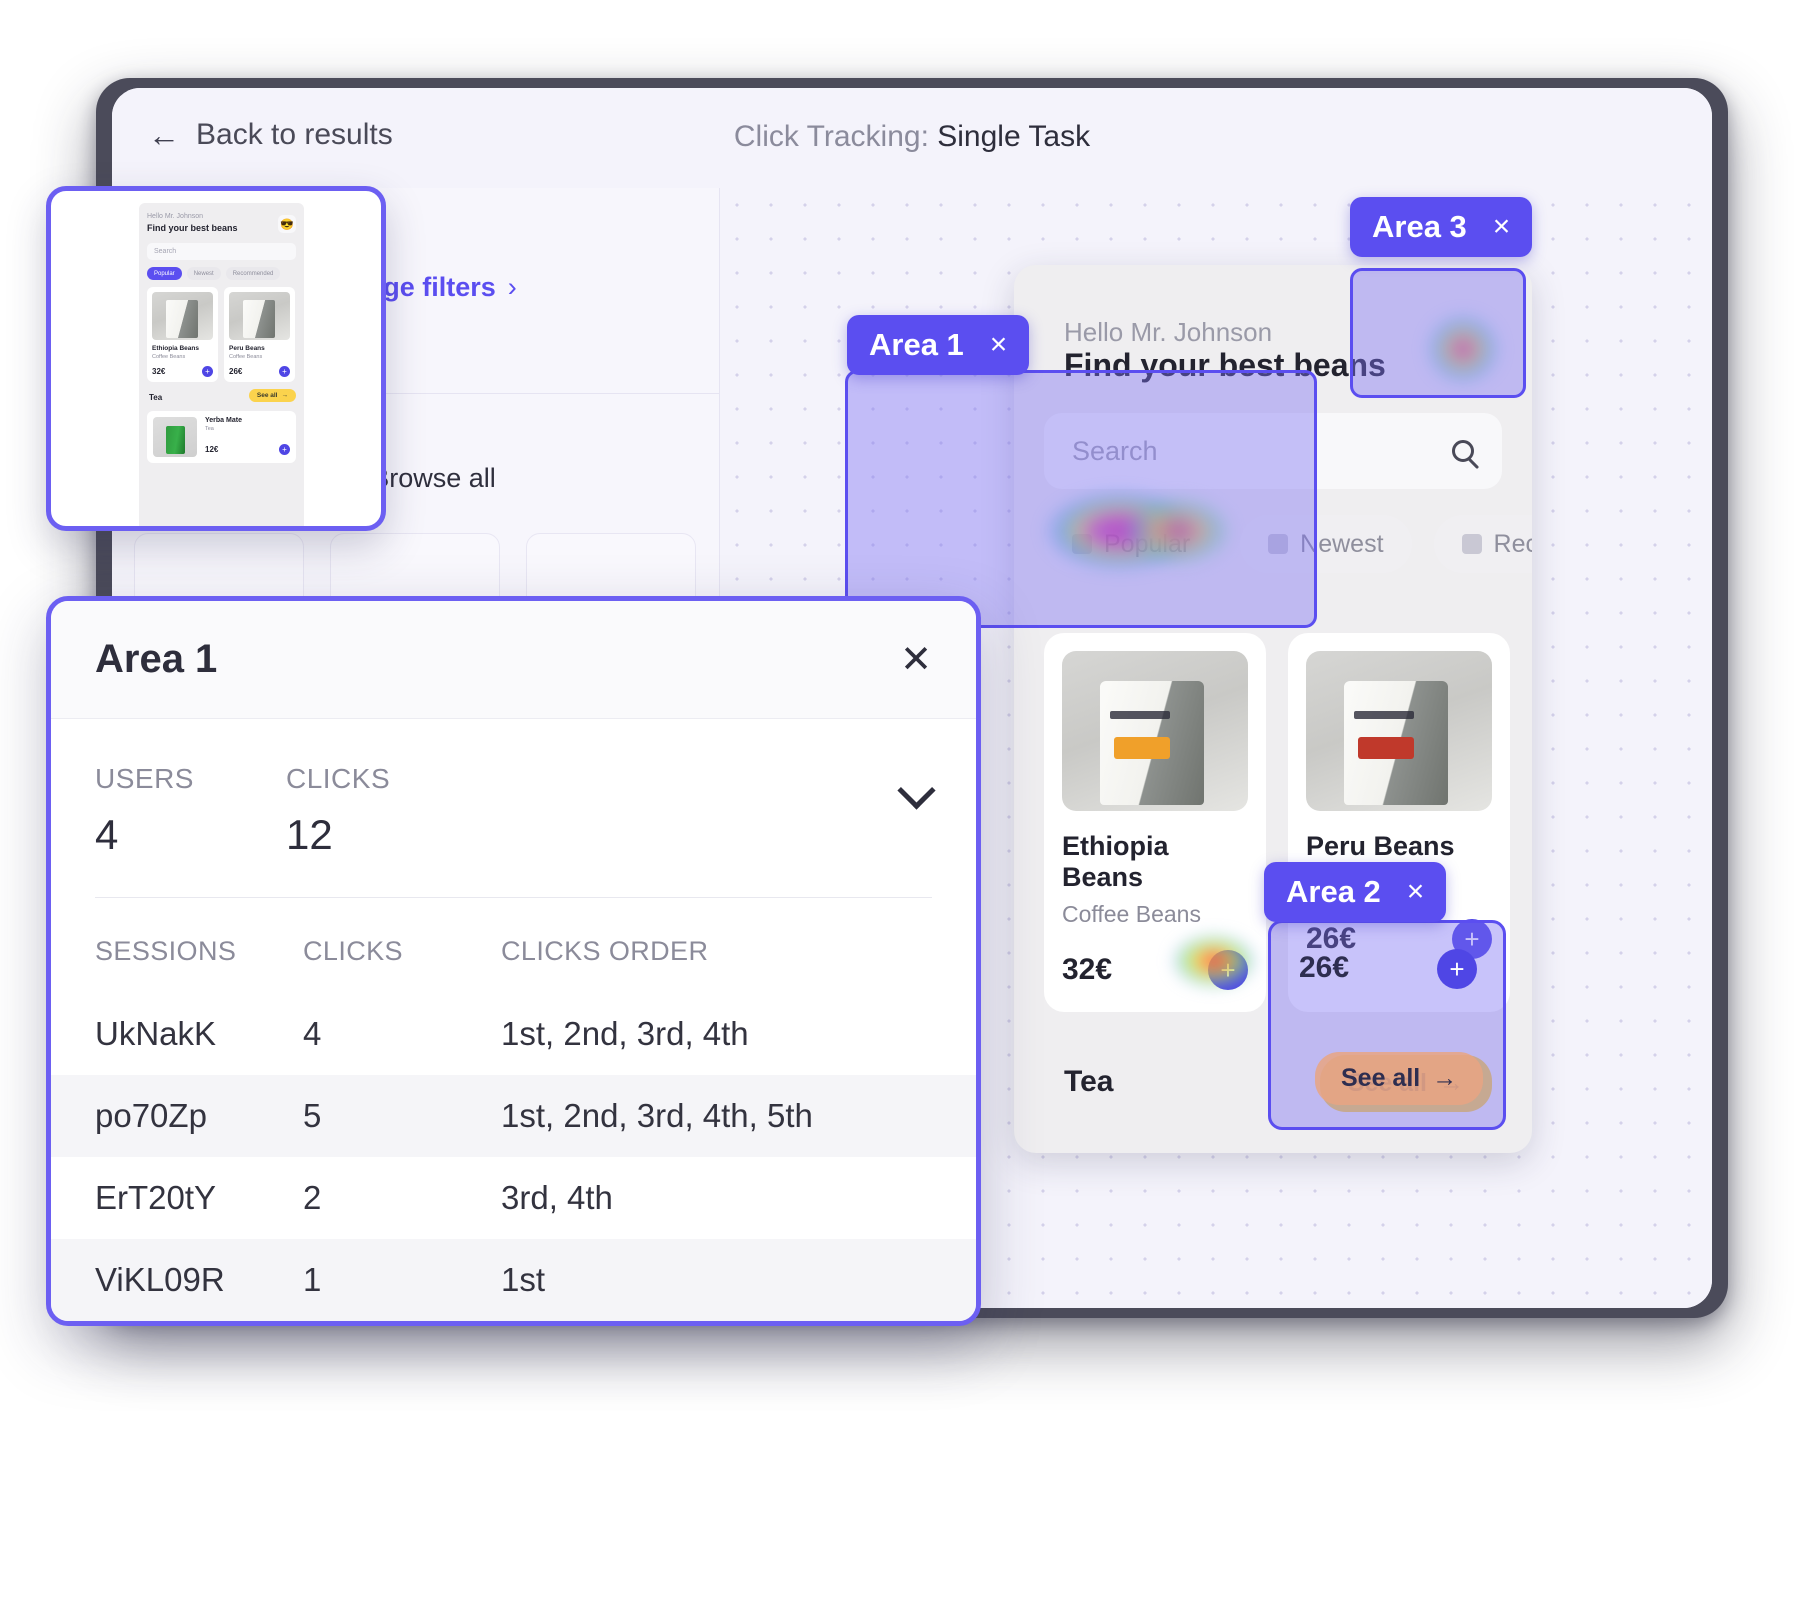  I want to click on mini-product-card-tea: Yerba Mate Tea 12€ +, so click(221, 437).